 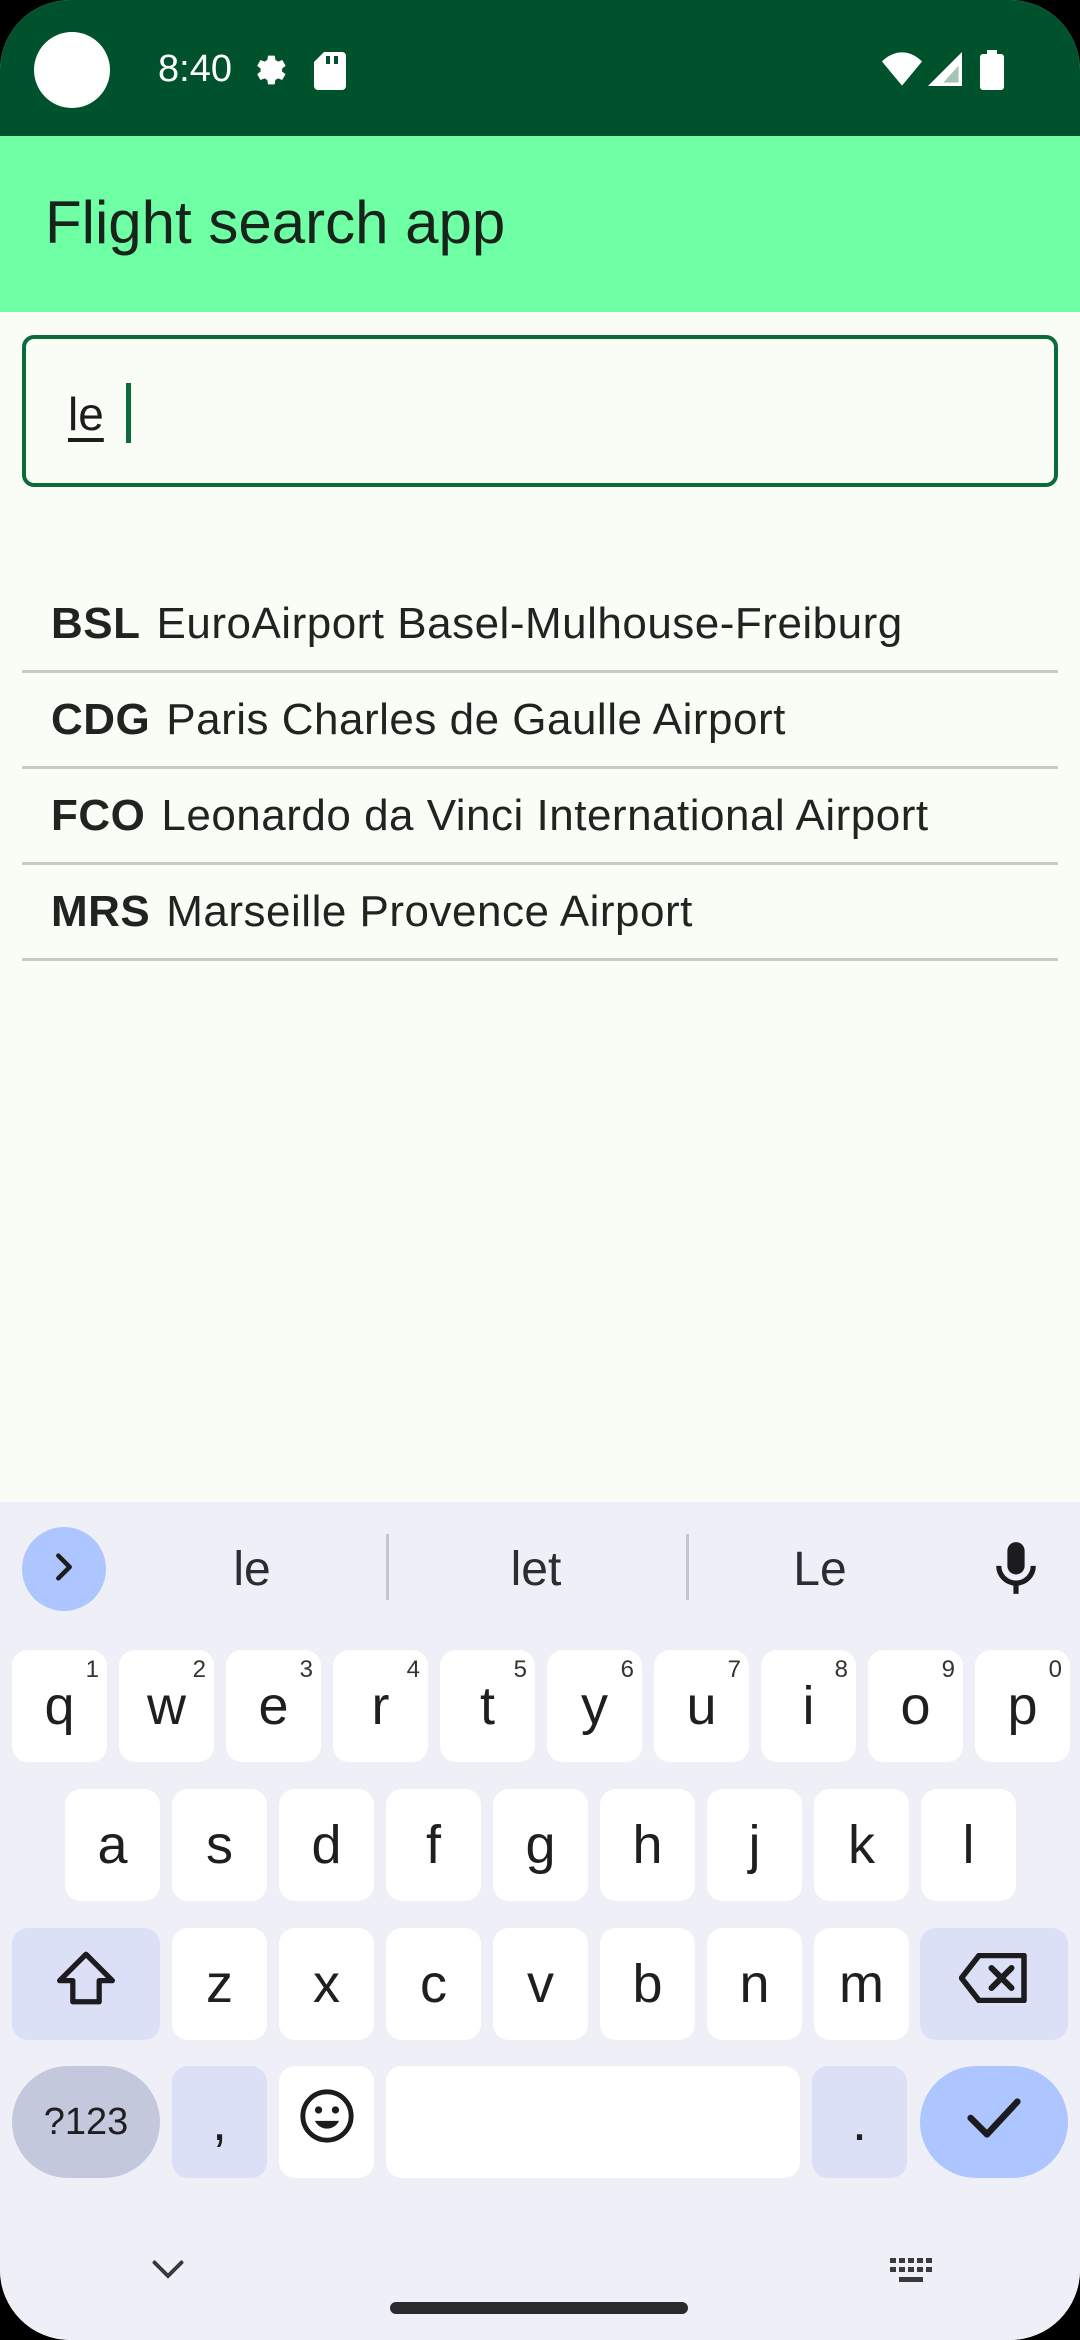 What do you see at coordinates (433, 1984) in the screenshot?
I see `key-c: c` at bounding box center [433, 1984].